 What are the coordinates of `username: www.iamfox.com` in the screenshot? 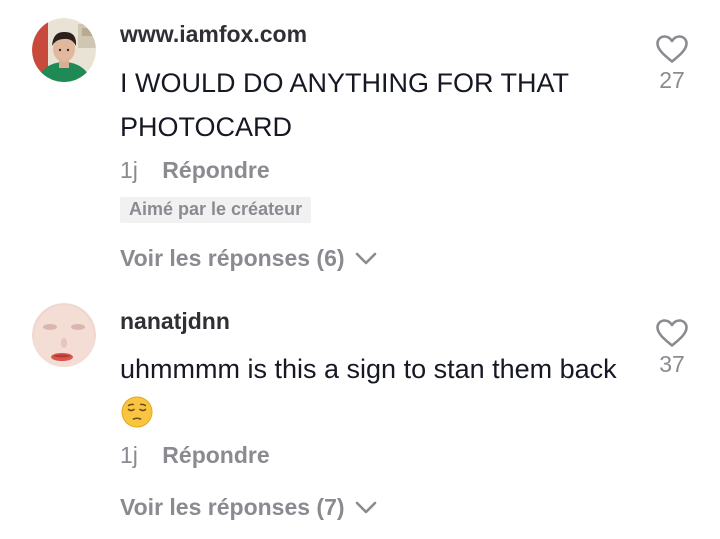 It's located at (213, 34).